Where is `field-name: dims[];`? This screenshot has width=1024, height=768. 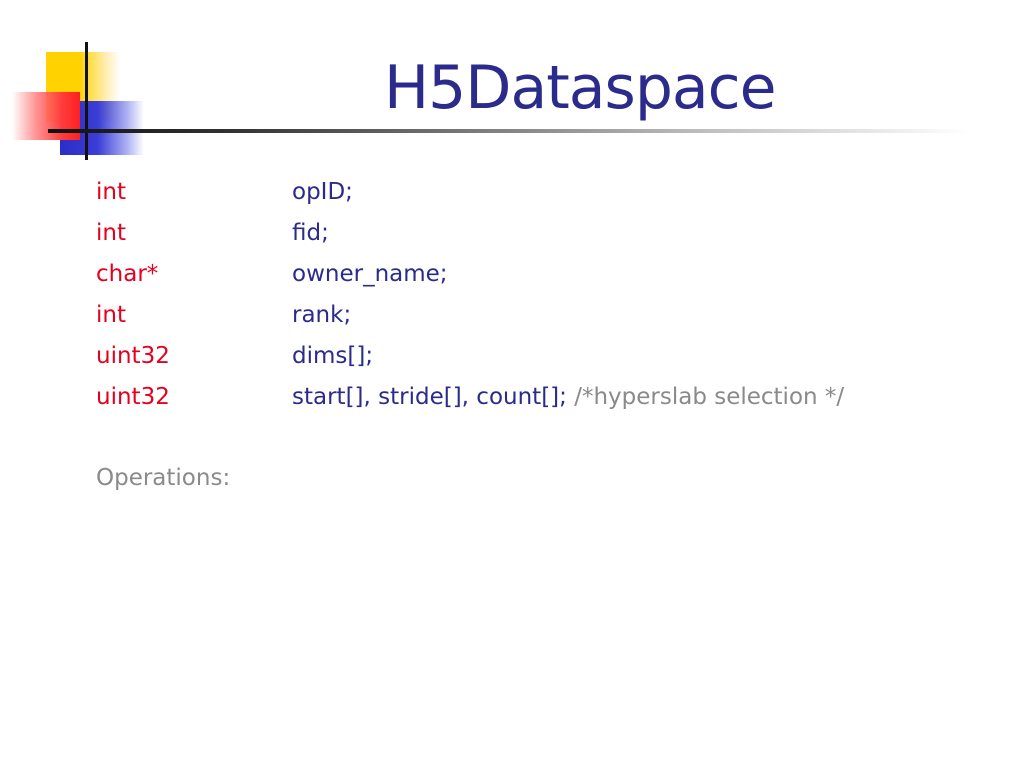
field-name: dims[]; is located at coordinates (333, 356).